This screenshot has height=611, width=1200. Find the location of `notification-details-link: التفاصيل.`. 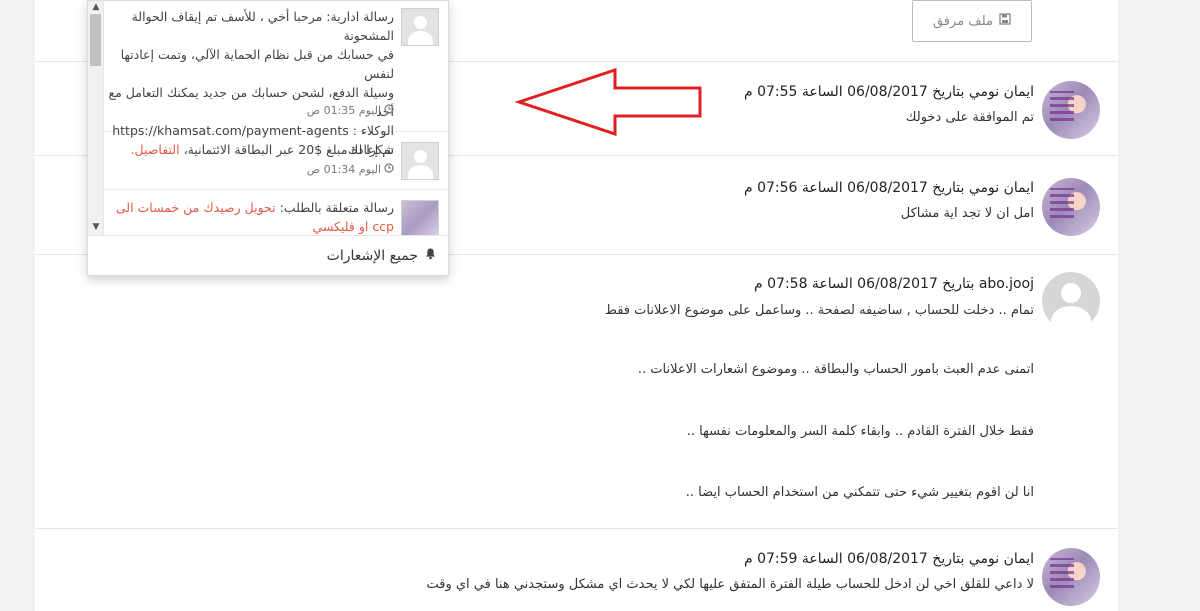

notification-details-link: التفاصيل. is located at coordinates (155, 149).